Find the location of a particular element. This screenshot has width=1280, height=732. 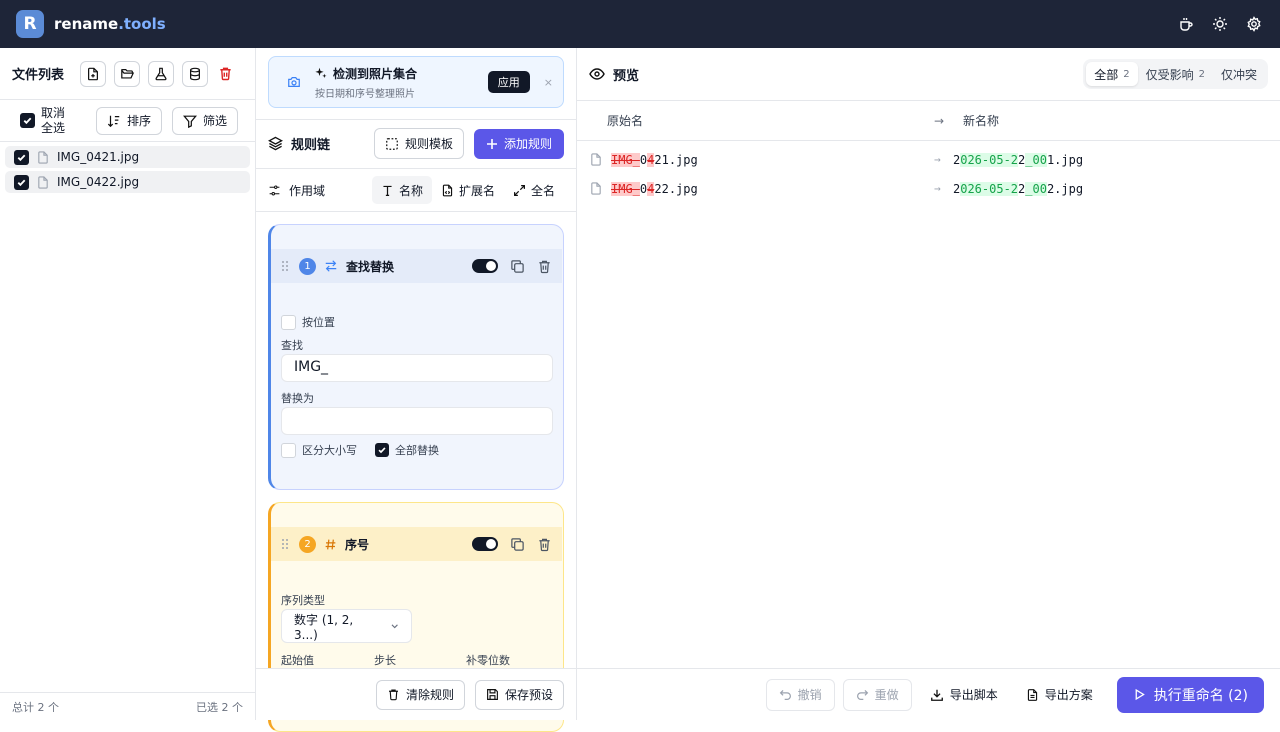

export-script-button: 导出脚本 is located at coordinates (964, 695).